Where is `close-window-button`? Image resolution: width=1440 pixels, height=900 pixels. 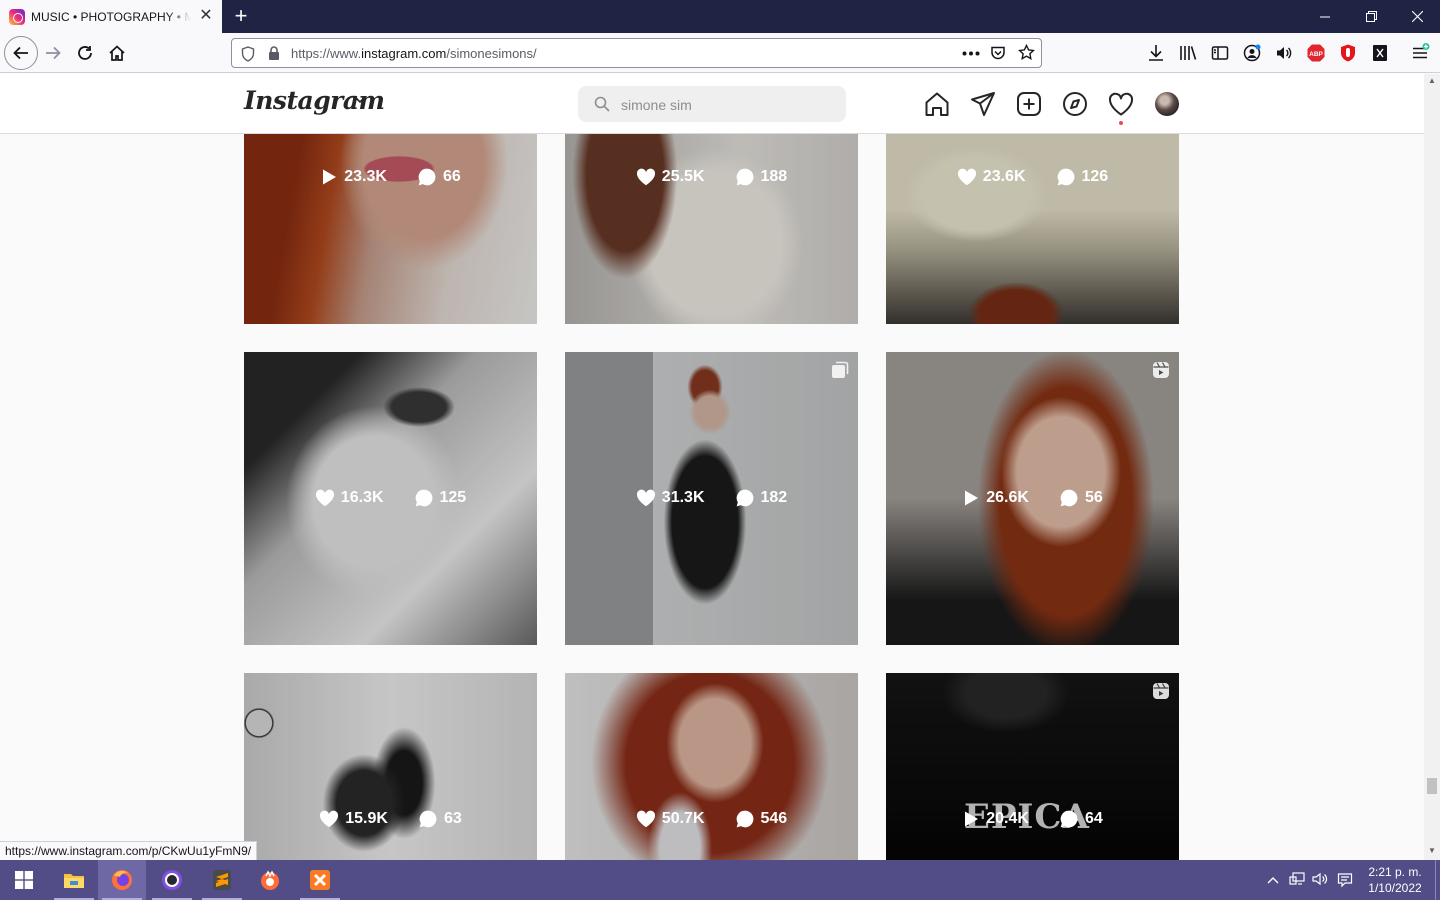
close-window-button is located at coordinates (1417, 16).